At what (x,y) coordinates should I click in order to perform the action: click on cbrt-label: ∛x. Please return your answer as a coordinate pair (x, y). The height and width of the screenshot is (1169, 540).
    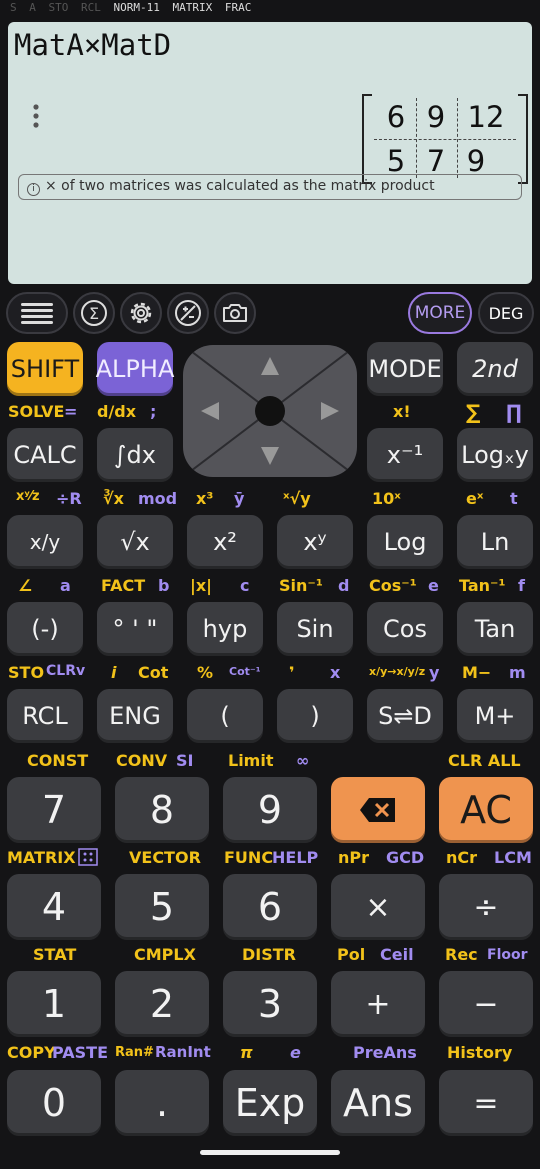
    Looking at the image, I should click on (113, 498).